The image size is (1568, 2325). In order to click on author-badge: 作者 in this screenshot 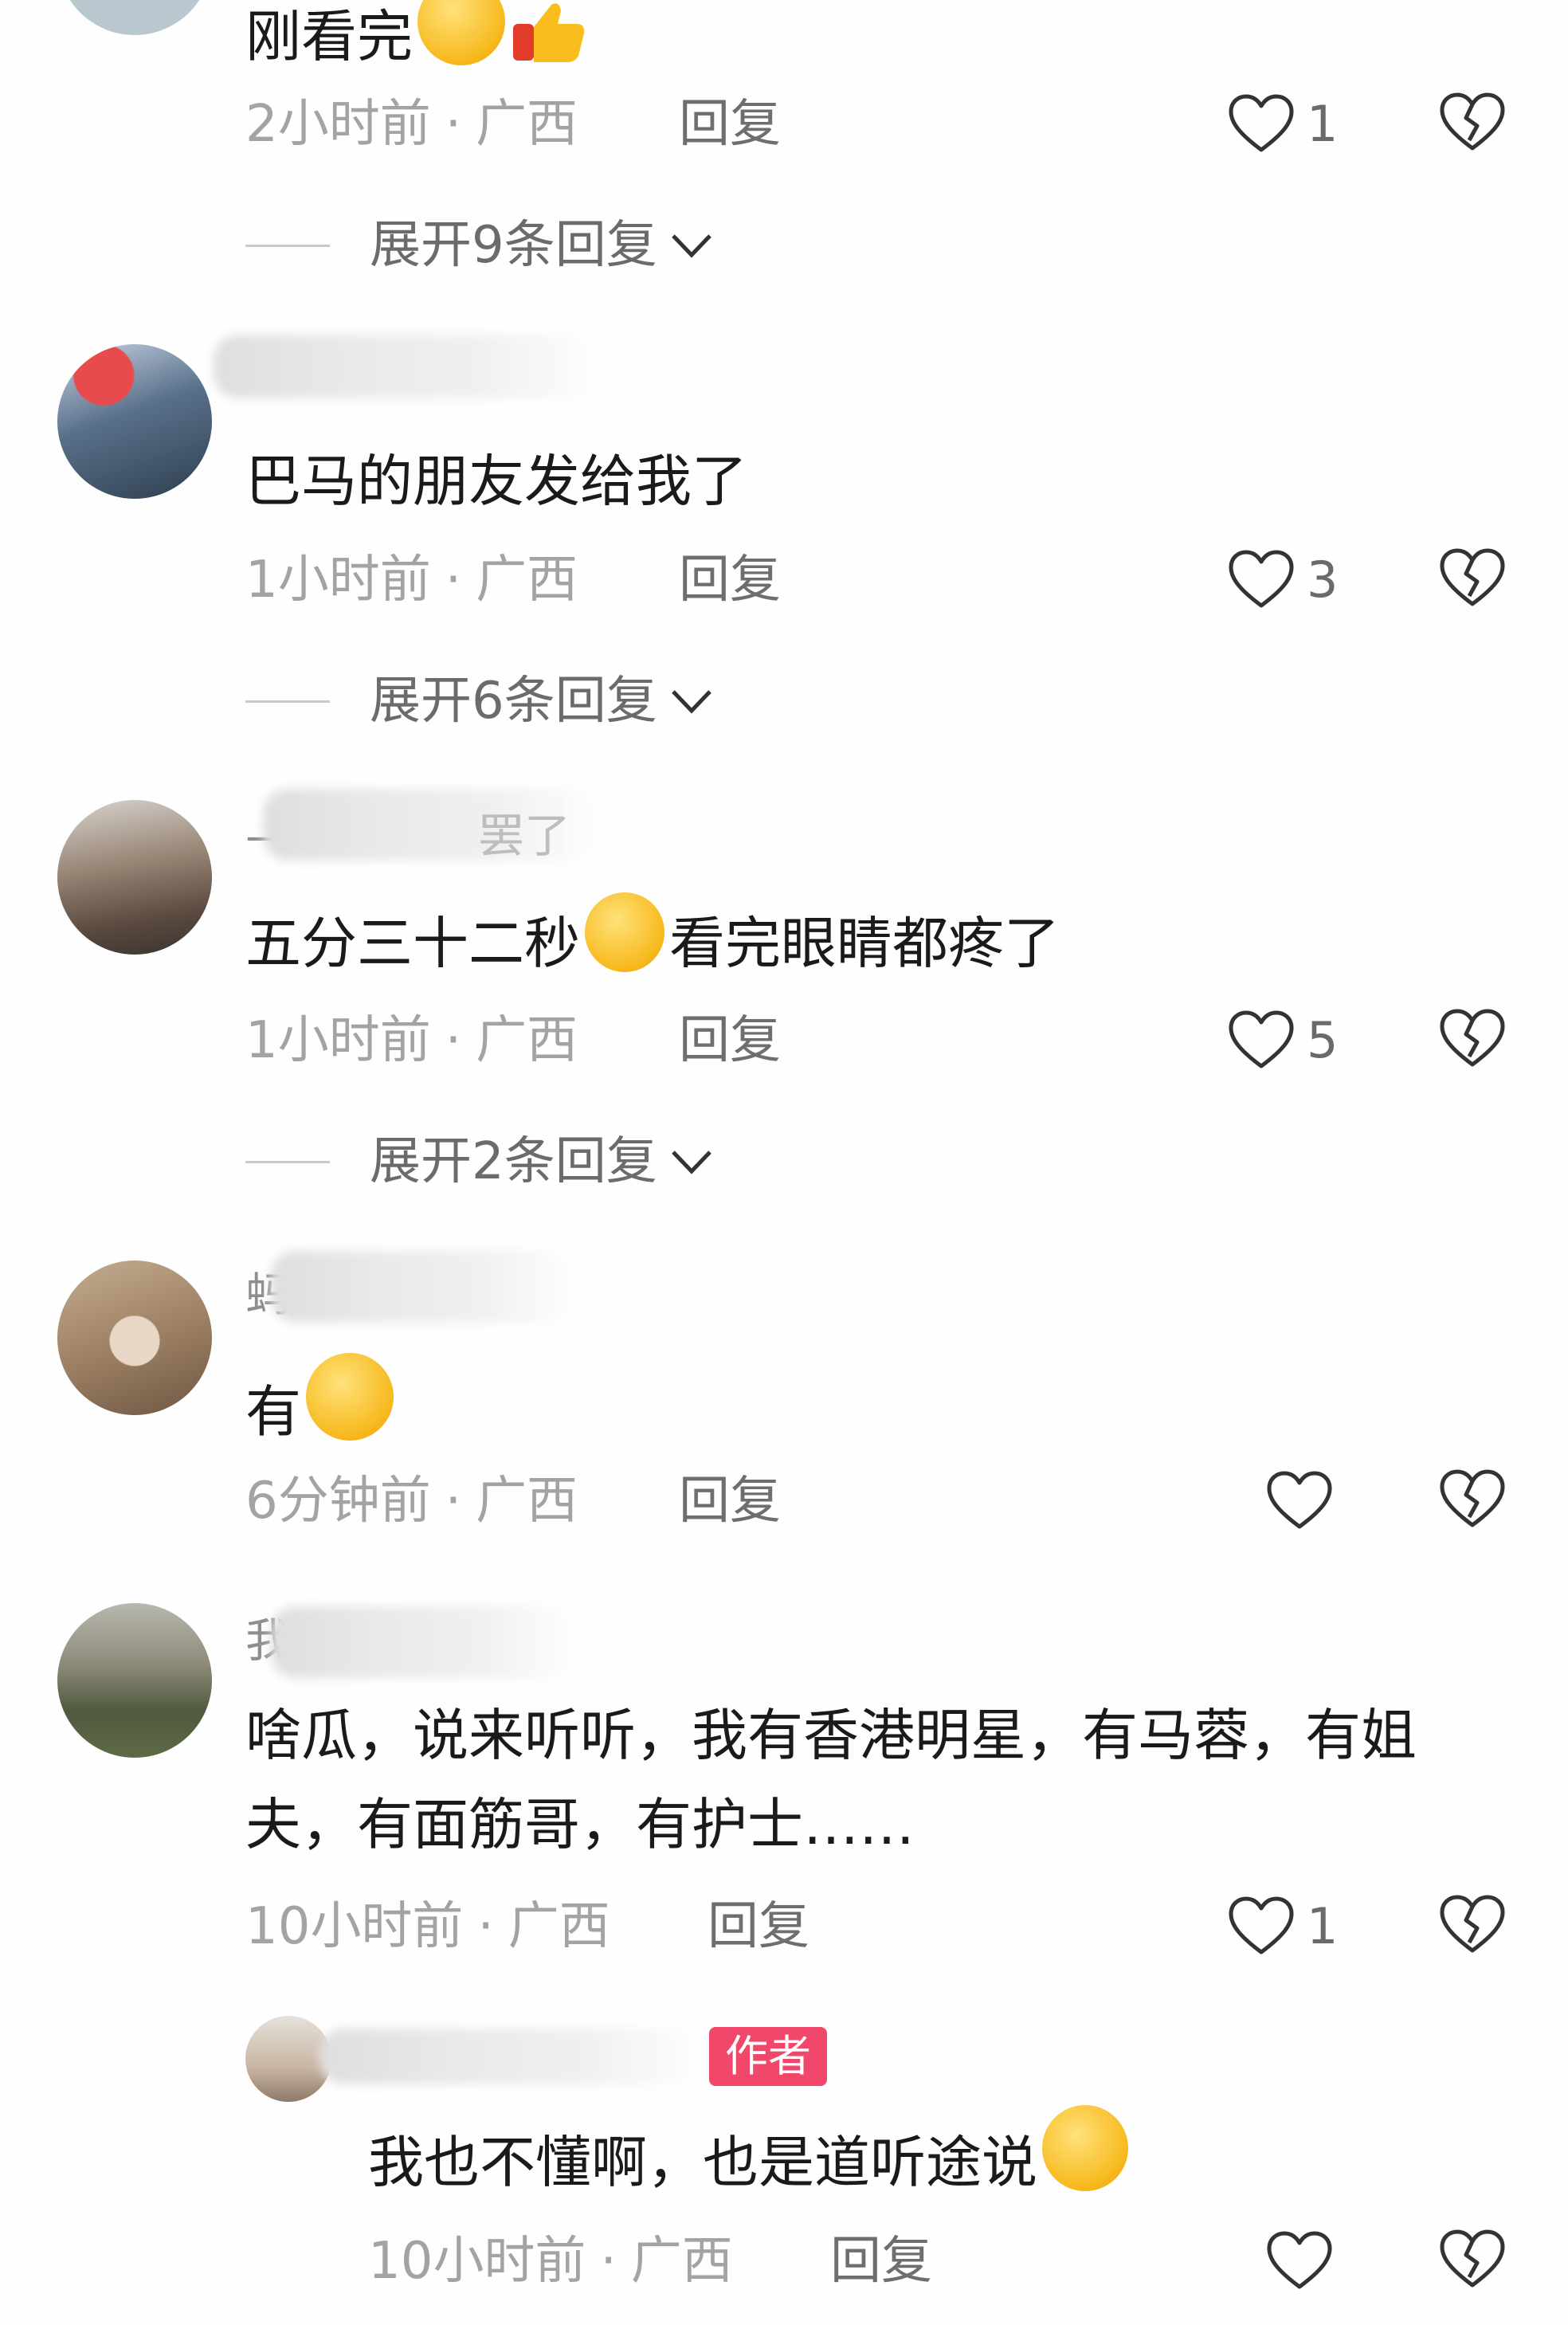, I will do `click(768, 2056)`.